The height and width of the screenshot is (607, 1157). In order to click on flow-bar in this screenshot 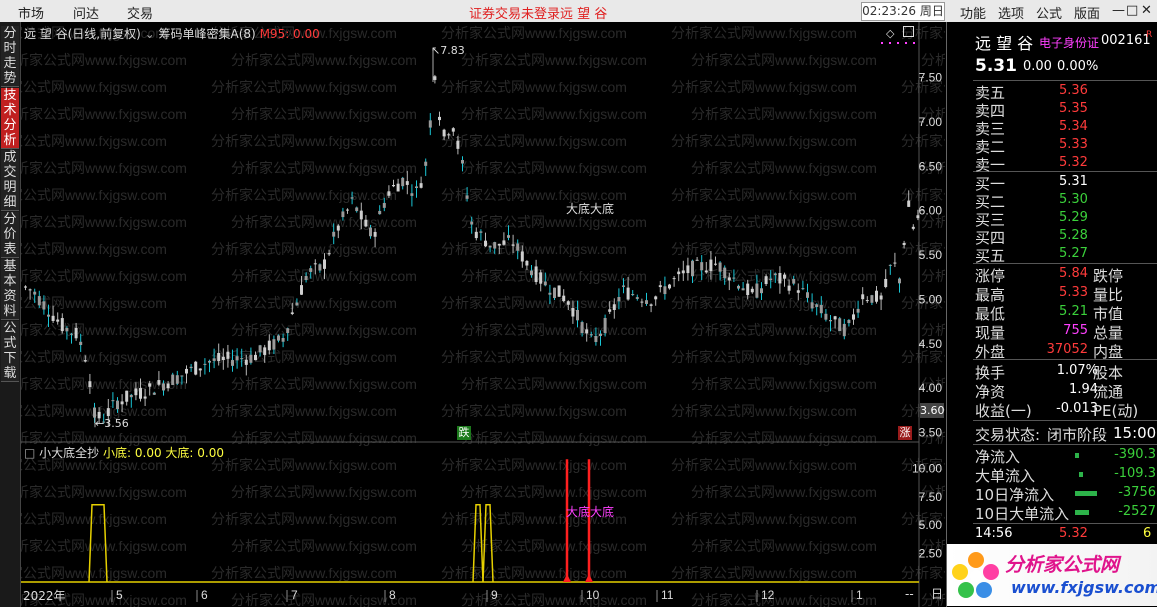, I will do `click(1086, 493)`.